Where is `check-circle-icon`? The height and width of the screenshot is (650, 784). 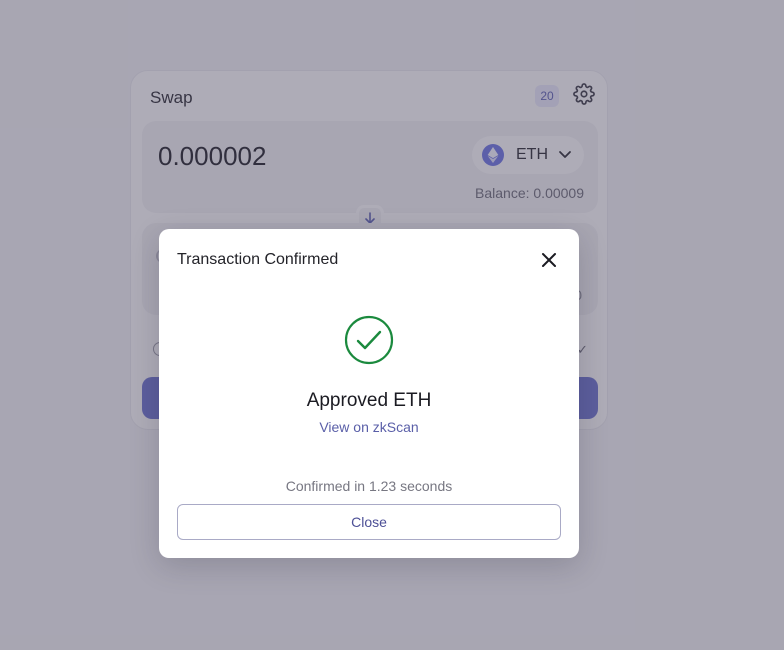 check-circle-icon is located at coordinates (369, 340).